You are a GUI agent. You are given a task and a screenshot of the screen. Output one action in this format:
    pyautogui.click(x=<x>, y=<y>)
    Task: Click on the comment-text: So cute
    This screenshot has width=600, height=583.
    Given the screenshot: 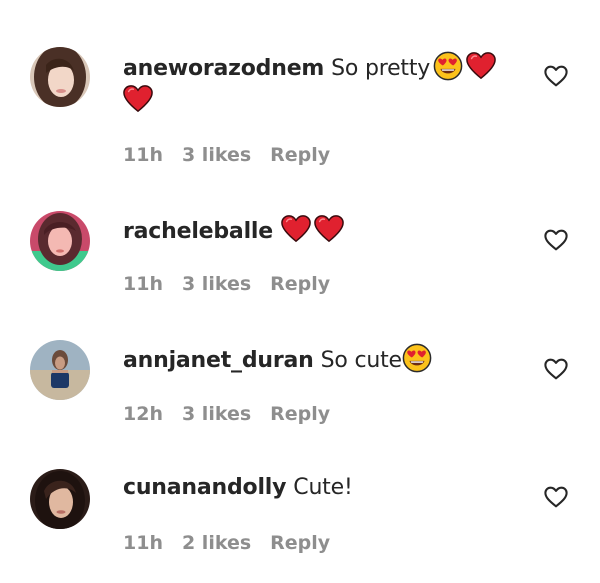 What is the action you would take?
    pyautogui.click(x=361, y=360)
    